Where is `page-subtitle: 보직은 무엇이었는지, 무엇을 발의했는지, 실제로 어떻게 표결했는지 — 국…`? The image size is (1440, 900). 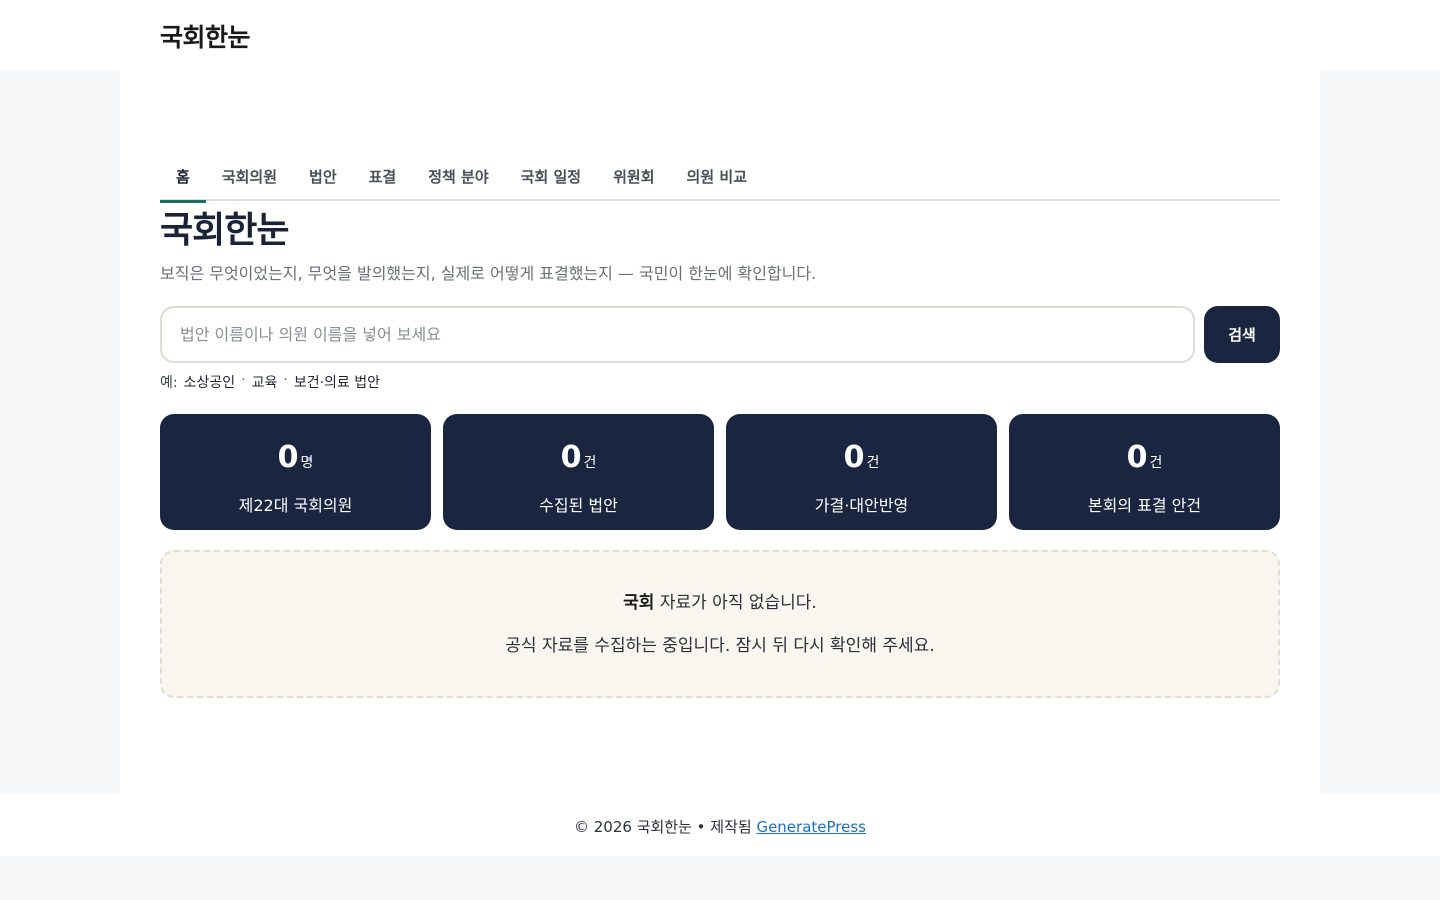
page-subtitle: 보직은 무엇이었는지, 무엇을 발의했는지, 실제로 어떻게 표결했는지 — 국… is located at coordinates (488, 273).